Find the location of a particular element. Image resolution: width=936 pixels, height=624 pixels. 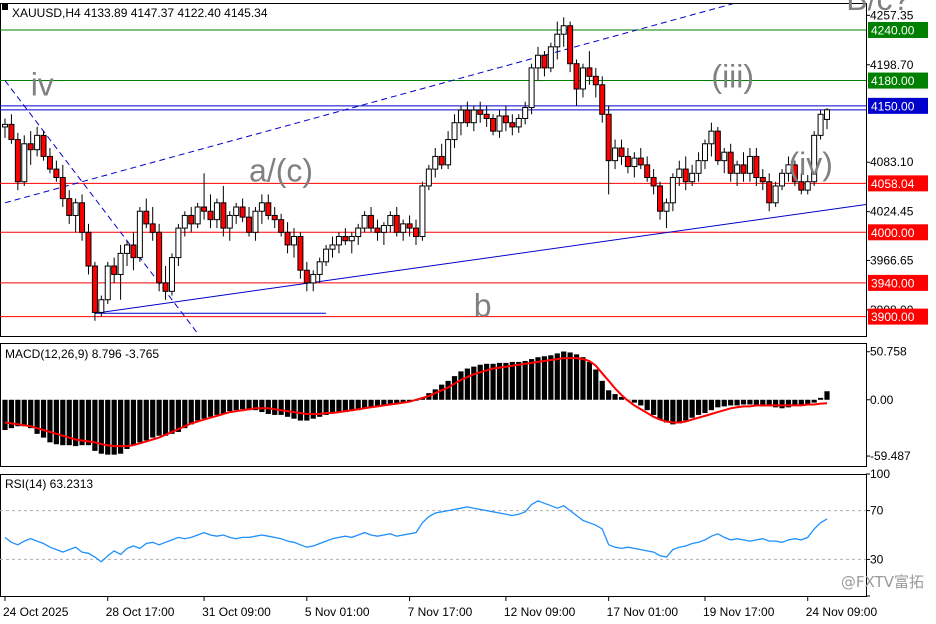

wave-label: iv is located at coordinates (42, 85).